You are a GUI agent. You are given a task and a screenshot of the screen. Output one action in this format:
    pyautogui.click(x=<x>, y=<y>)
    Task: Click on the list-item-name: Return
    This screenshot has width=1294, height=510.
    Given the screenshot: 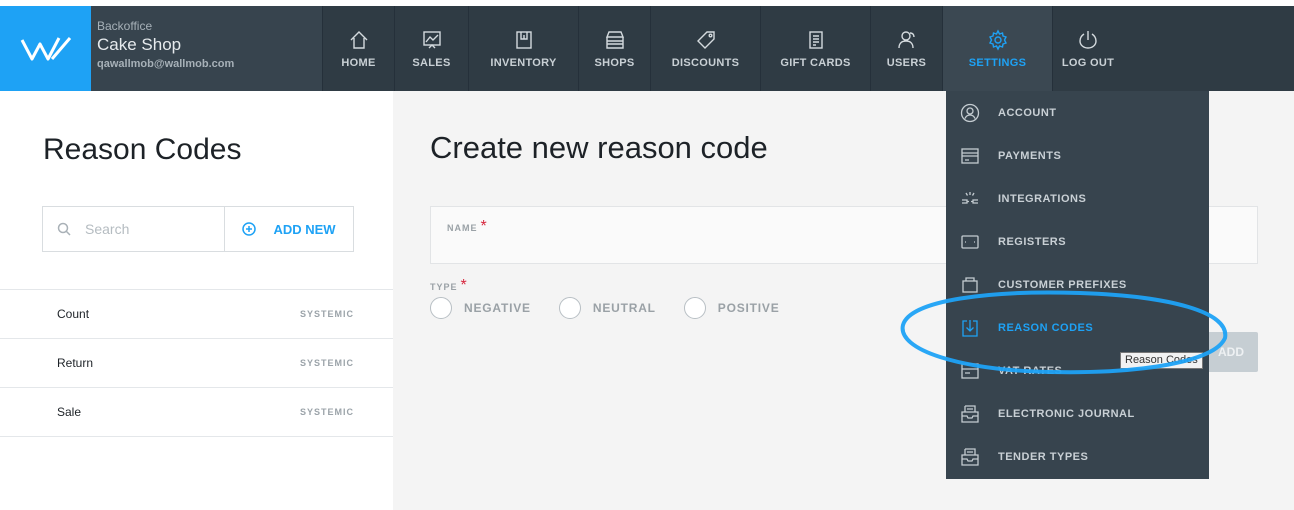 What is the action you would take?
    pyautogui.click(x=75, y=363)
    